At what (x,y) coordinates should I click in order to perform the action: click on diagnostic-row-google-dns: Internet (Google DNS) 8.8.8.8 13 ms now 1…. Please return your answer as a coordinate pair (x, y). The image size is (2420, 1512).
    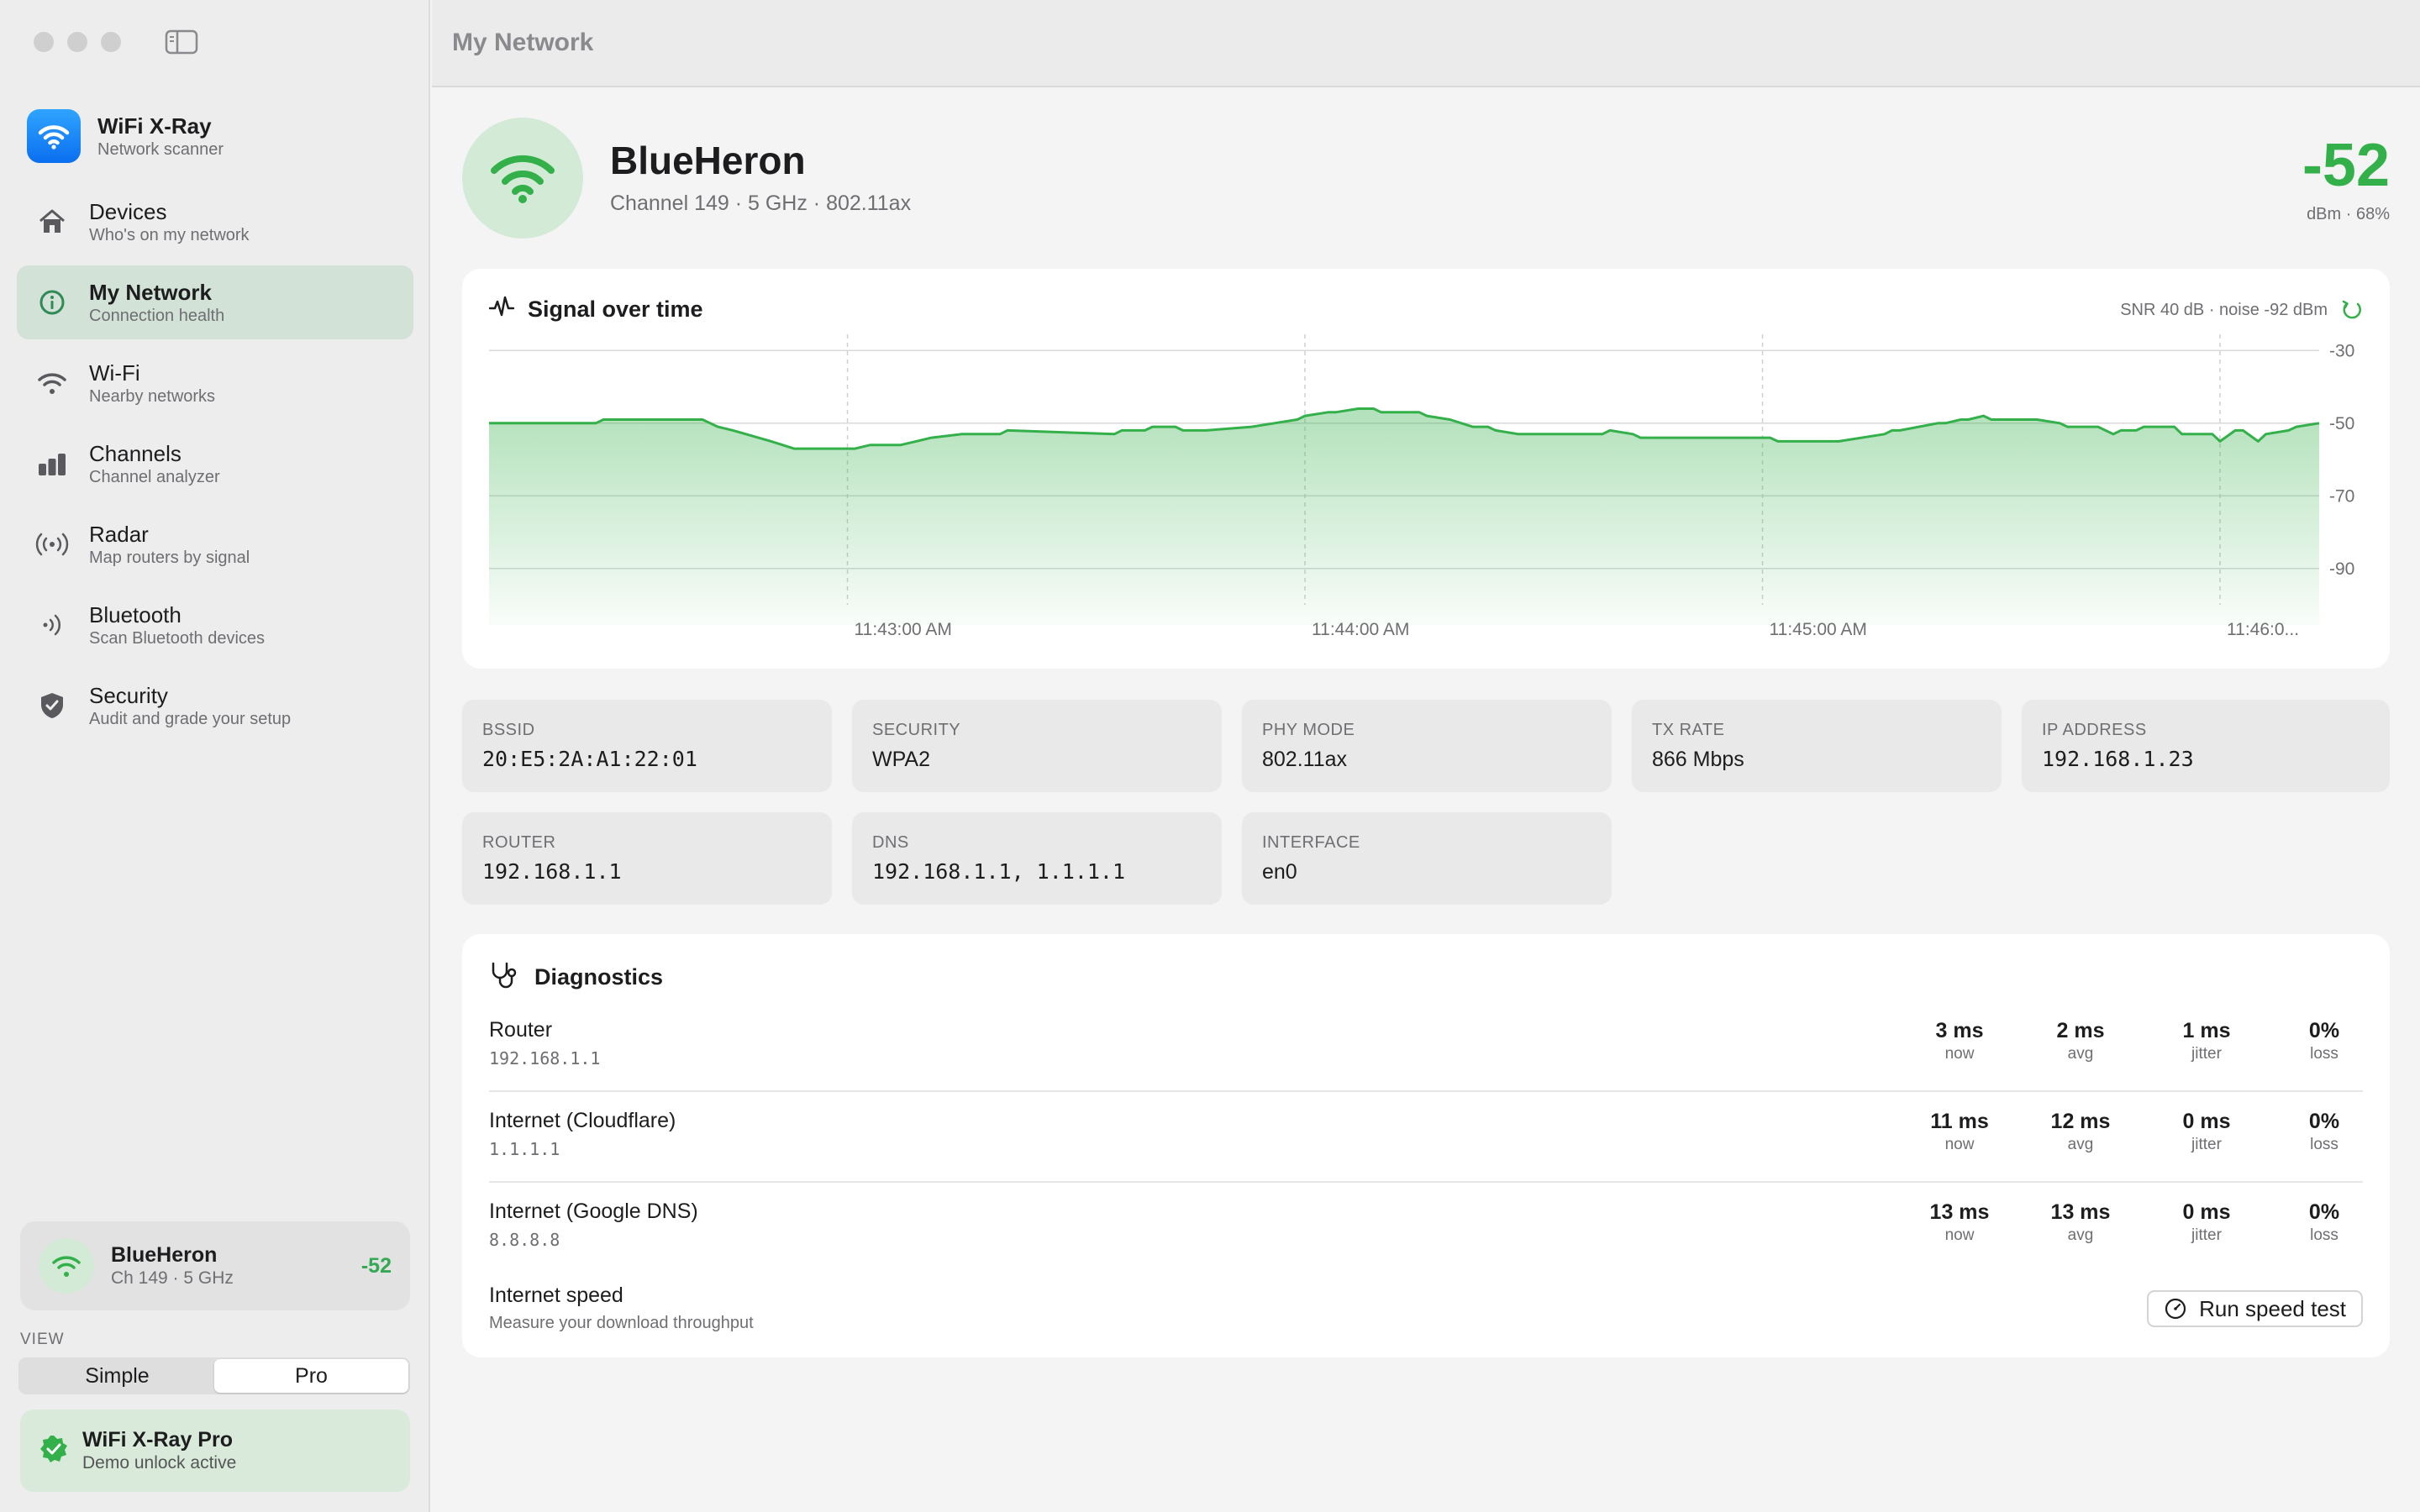
    Looking at the image, I should click on (1426, 1228).